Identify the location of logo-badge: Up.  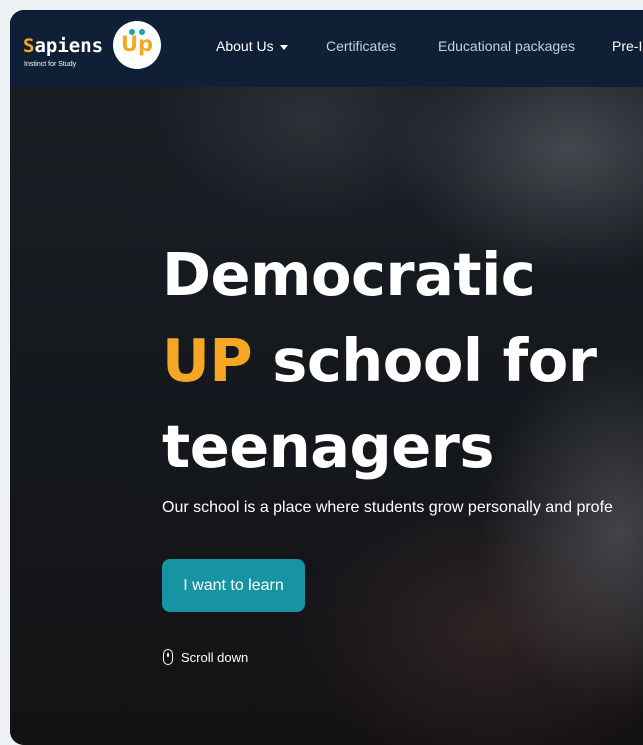
(137, 45).